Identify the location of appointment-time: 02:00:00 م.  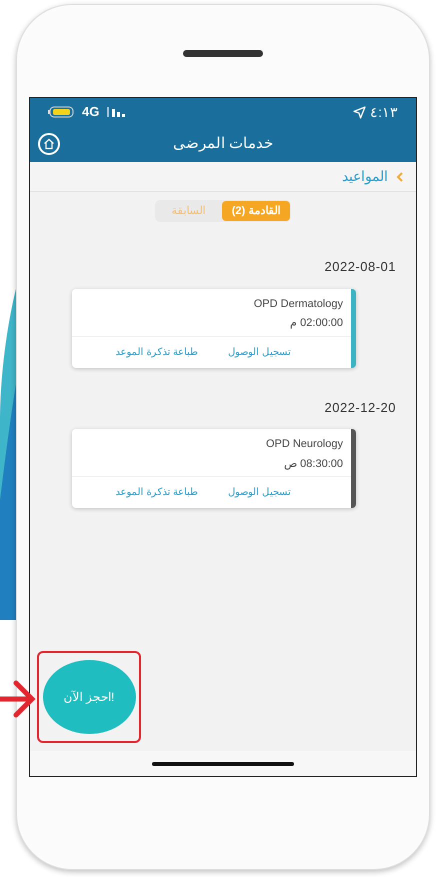
(316, 323).